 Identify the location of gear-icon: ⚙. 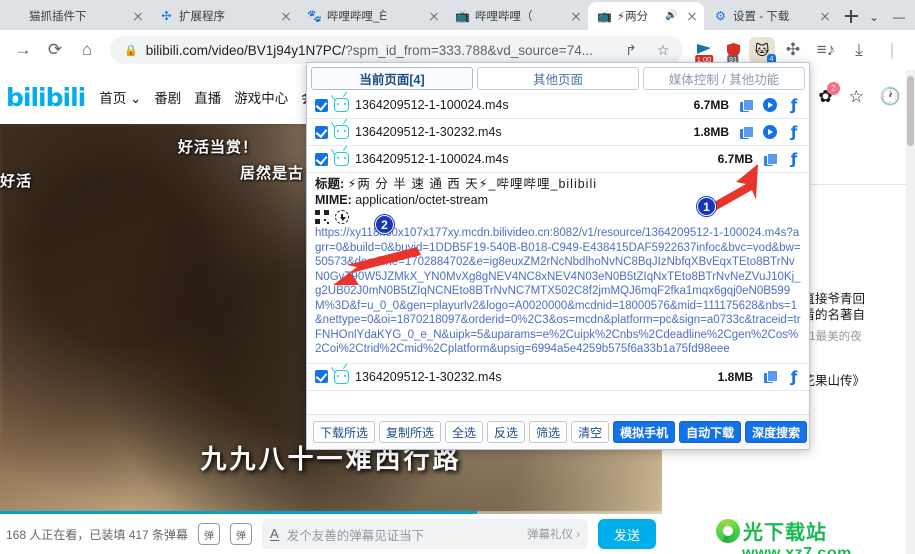
(720, 16).